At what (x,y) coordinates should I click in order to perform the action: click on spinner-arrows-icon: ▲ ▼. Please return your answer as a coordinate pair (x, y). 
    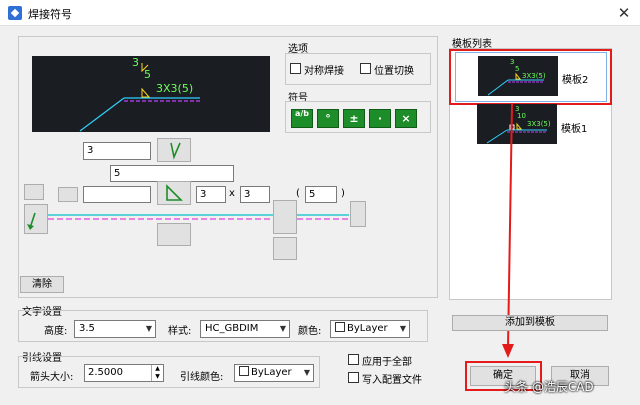
    Looking at the image, I should click on (157, 373).